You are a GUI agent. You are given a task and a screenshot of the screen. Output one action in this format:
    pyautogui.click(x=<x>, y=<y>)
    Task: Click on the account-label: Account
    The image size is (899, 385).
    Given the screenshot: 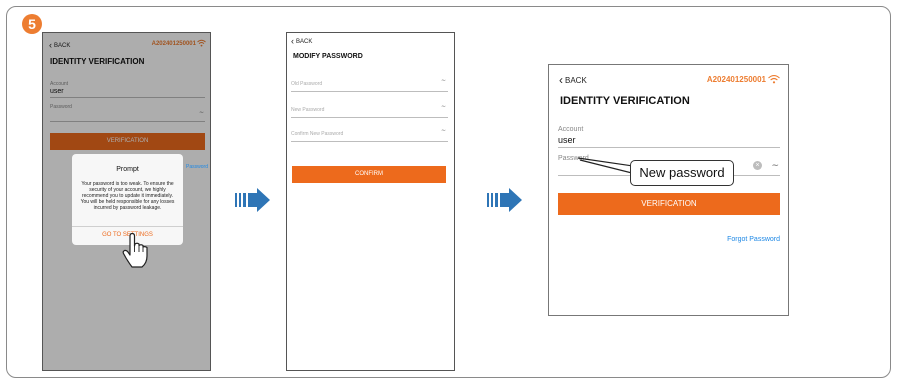 What is the action you would take?
    pyautogui.click(x=571, y=129)
    